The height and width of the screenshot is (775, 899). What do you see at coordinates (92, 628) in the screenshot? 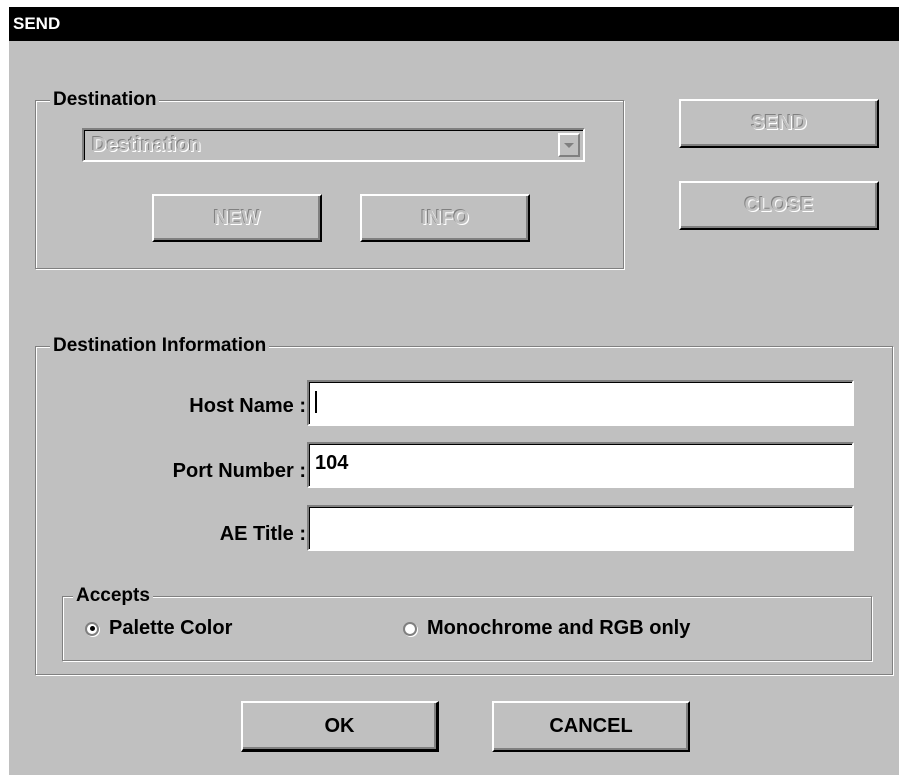
I see `radio-selected-icon` at bounding box center [92, 628].